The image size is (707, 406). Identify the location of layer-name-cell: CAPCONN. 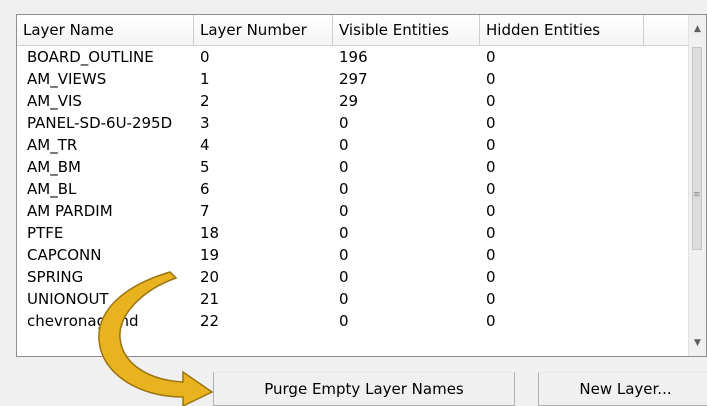
(64, 255).